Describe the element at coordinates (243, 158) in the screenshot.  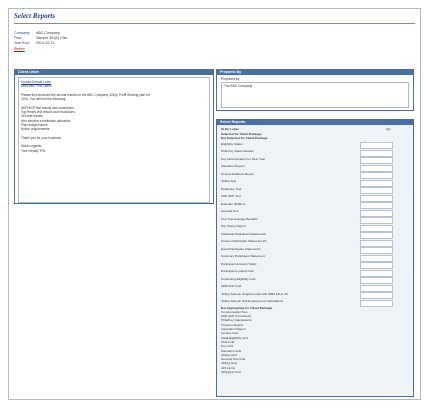
I see `report-label: Key Determination for Next Year` at that location.